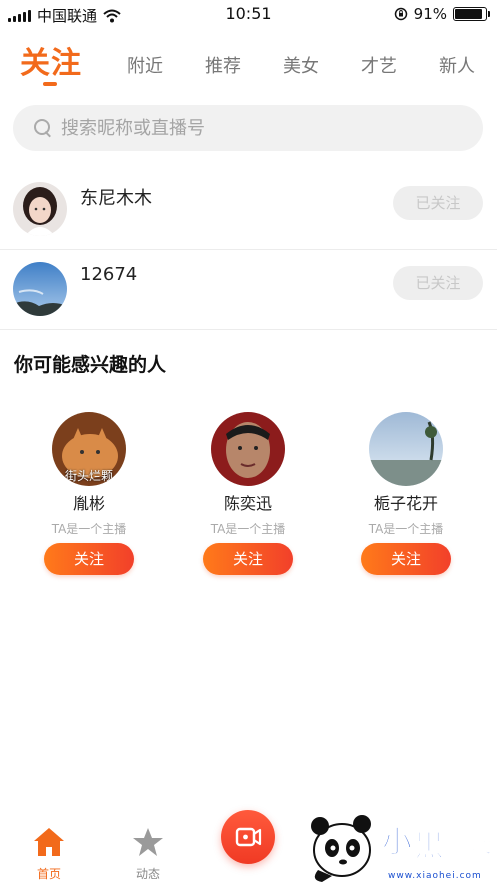 The height and width of the screenshot is (883, 497). Describe the element at coordinates (89, 449) in the screenshot. I see `avatar: 街头烂颗` at that location.